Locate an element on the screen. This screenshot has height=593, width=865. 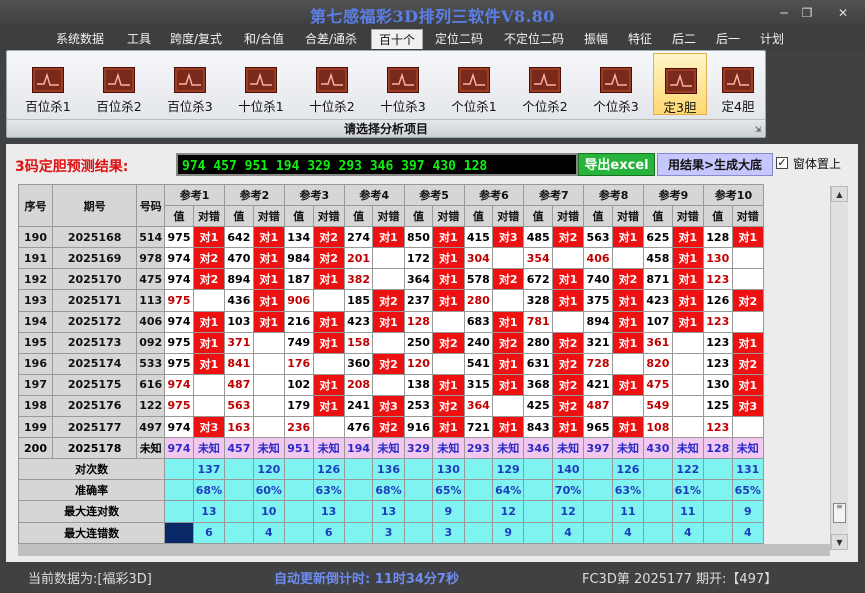
ref-value-cell: 236 is located at coordinates (298, 427).